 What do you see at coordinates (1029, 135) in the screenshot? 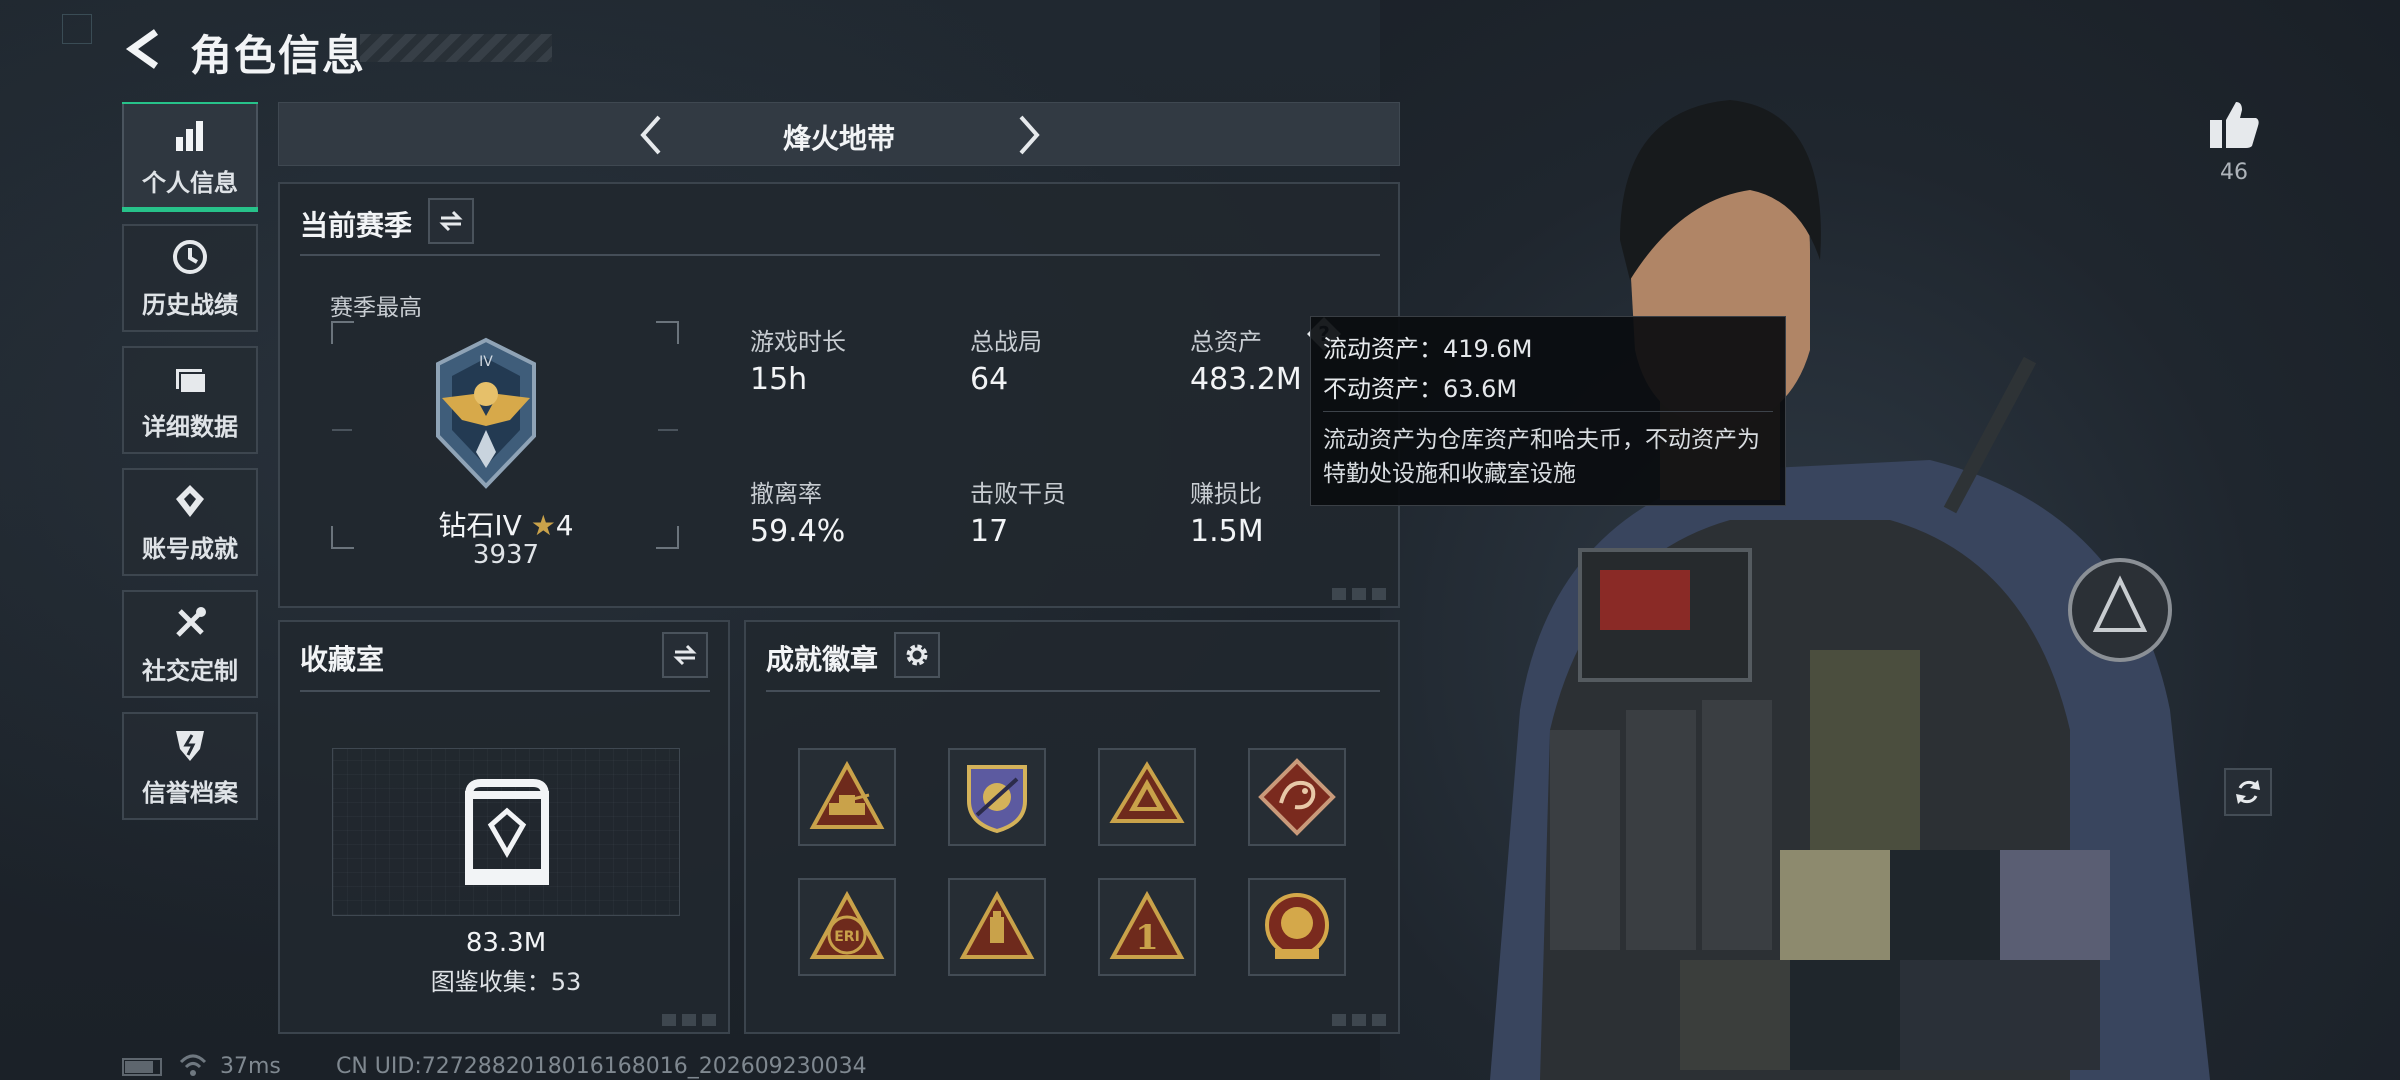
I see `chevron-right-icon` at bounding box center [1029, 135].